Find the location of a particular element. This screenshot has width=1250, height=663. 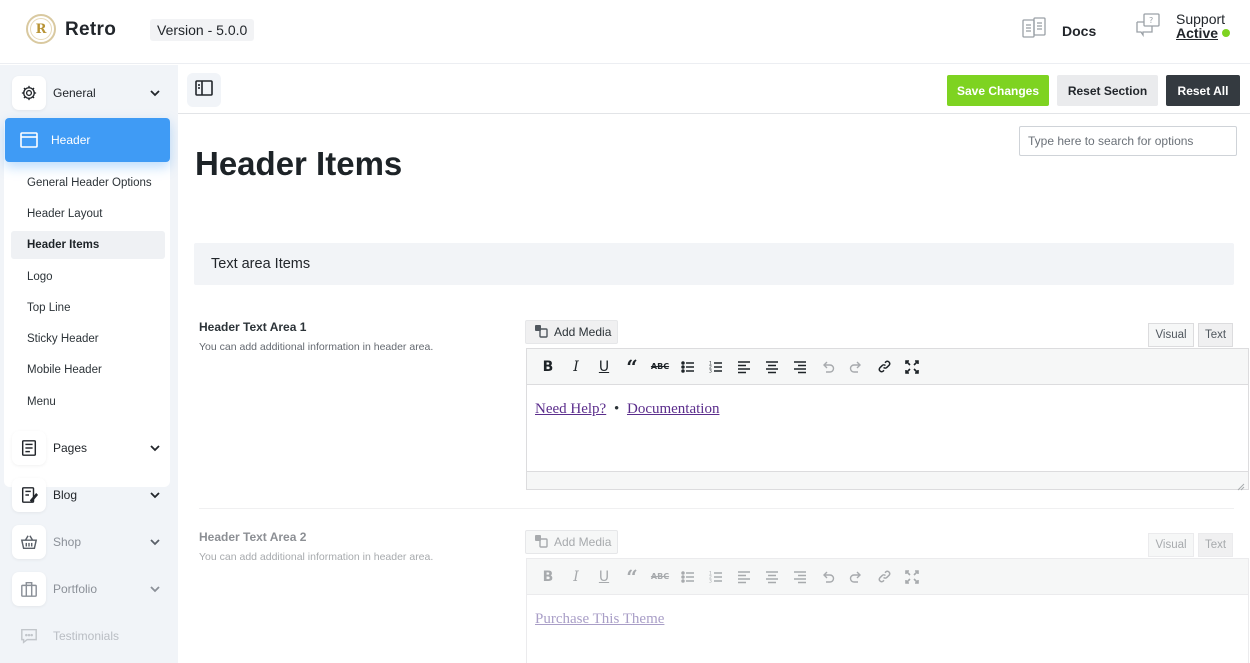

sidebar-item-header: Header is located at coordinates (87, 140).